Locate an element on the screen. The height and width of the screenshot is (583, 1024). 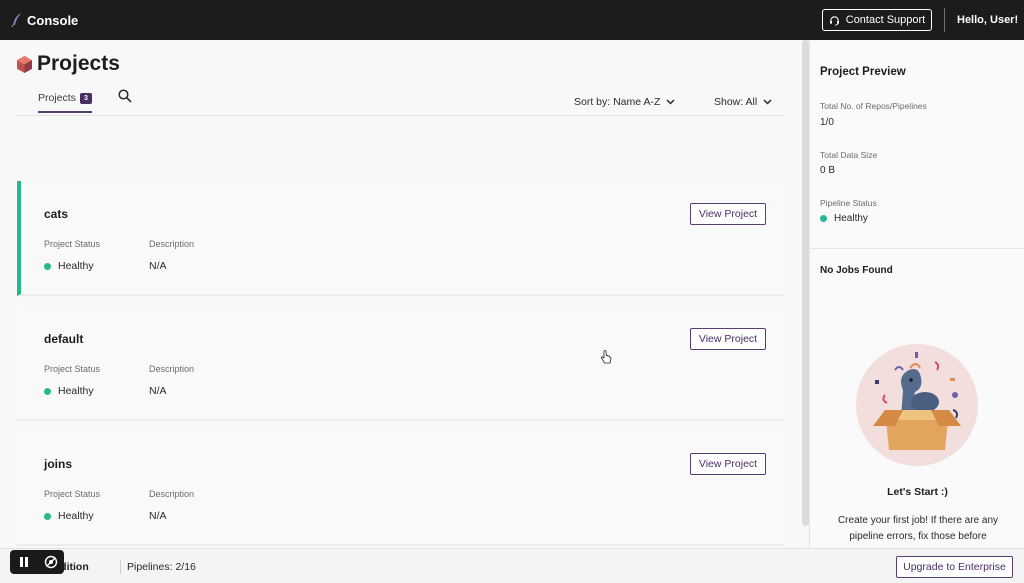
footer-divider is located at coordinates (120, 567).